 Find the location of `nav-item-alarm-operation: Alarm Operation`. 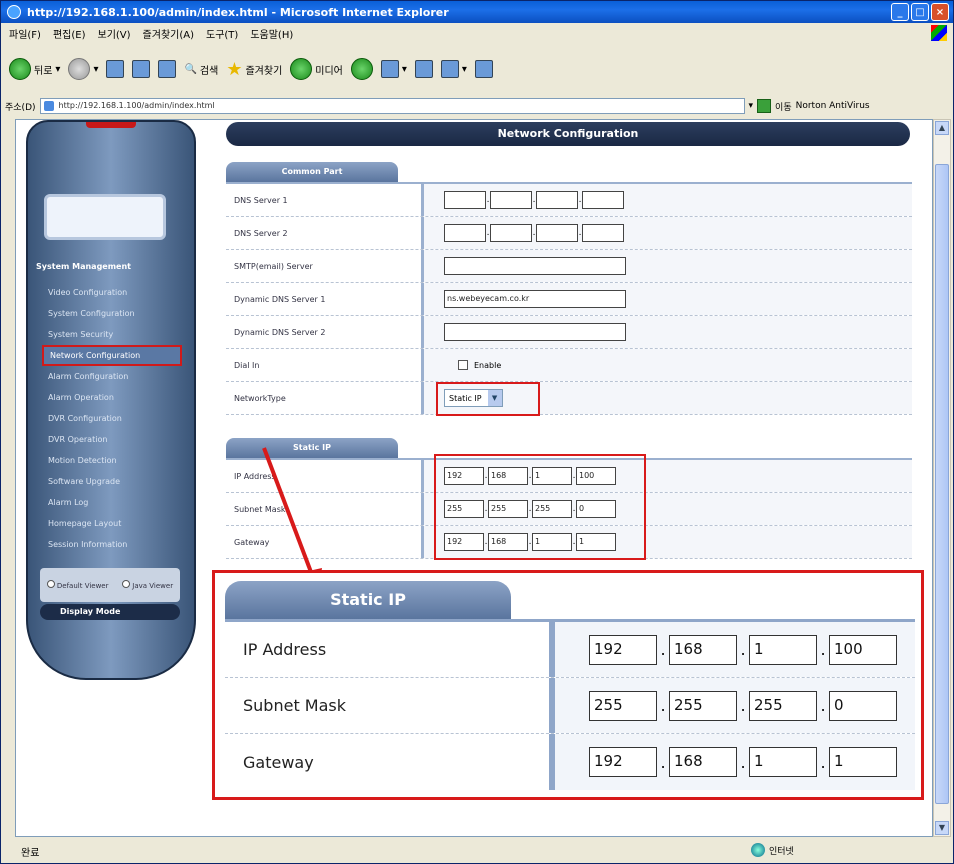

nav-item-alarm-operation: Alarm Operation is located at coordinates (112, 397).